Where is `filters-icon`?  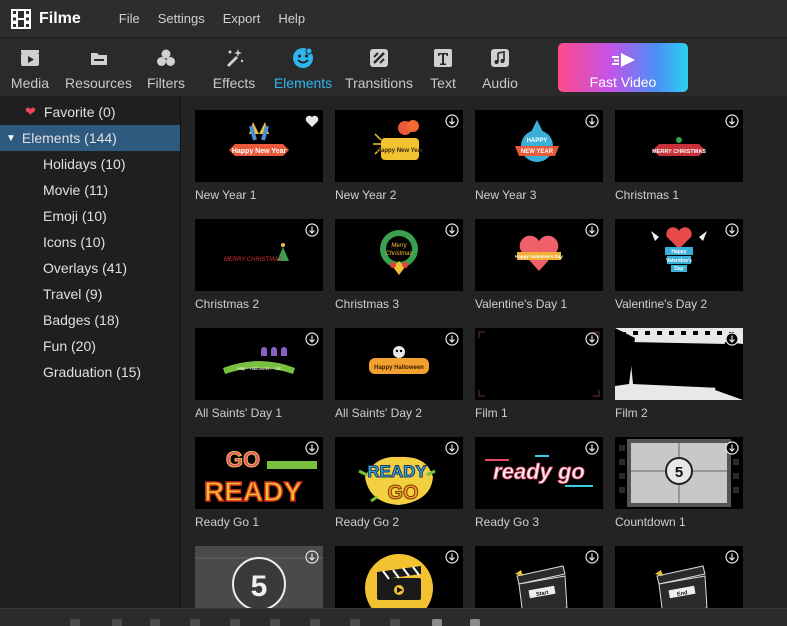
filters-icon is located at coordinates (166, 58).